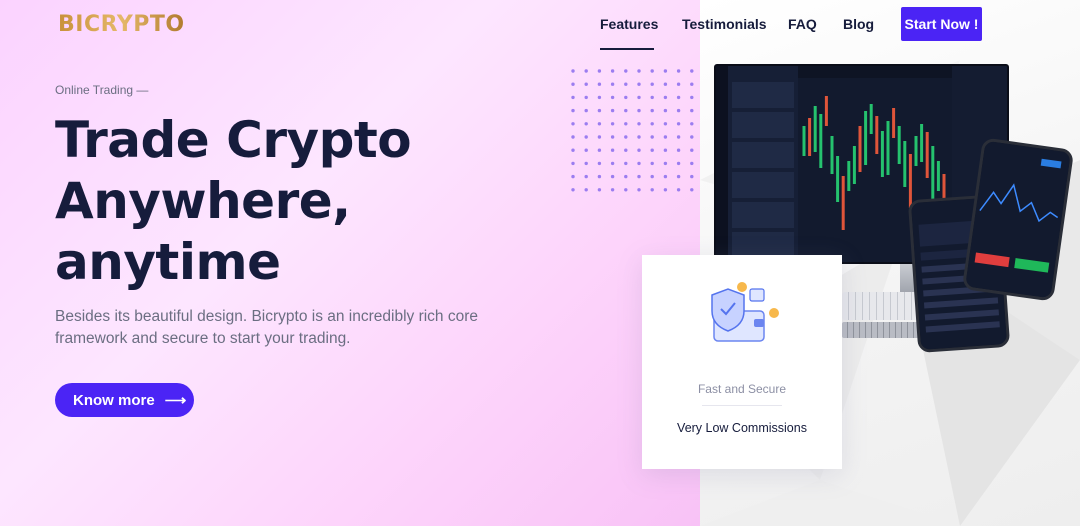 The image size is (1080, 526). I want to click on headline-line-1: Trade Crypto, so click(233, 140).